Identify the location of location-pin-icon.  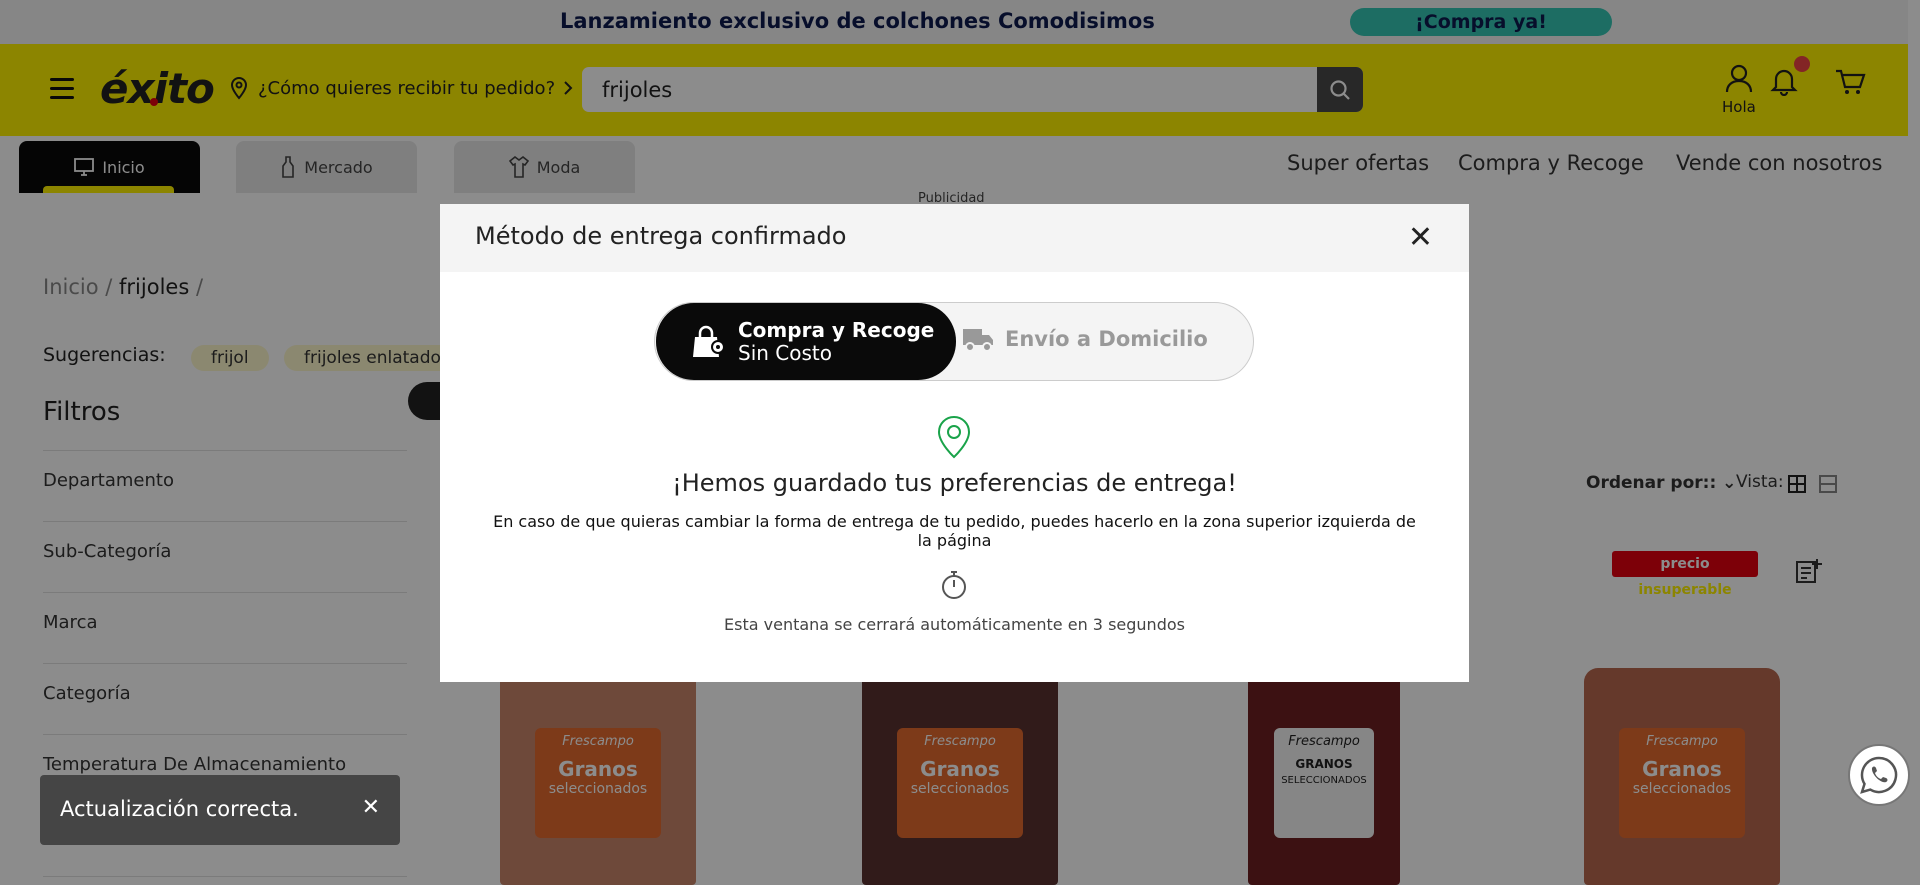
(954, 439).